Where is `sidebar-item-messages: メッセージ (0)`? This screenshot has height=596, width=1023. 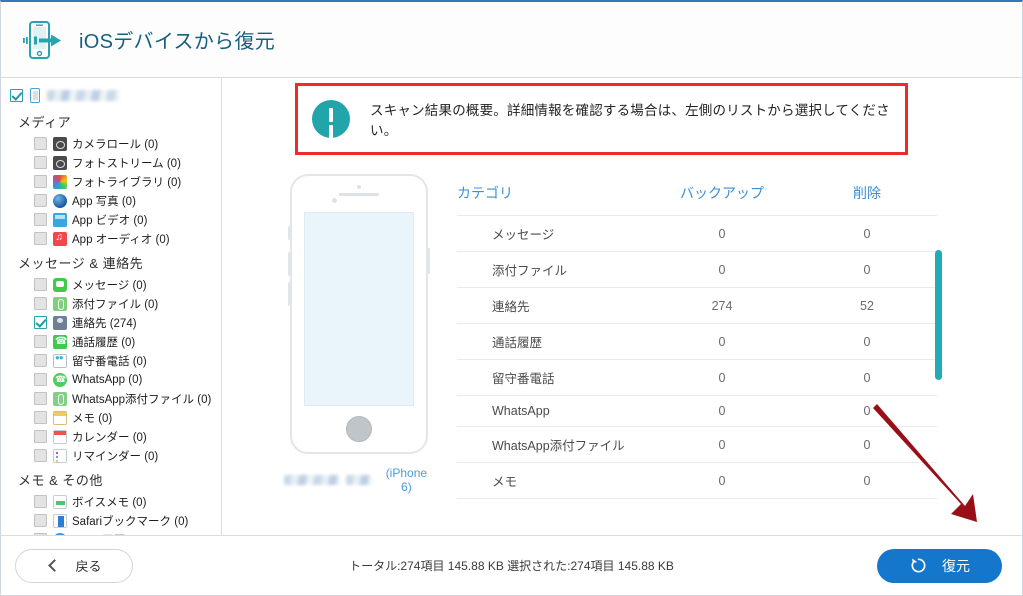 sidebar-item-messages: メッセージ (0) is located at coordinates (111, 284).